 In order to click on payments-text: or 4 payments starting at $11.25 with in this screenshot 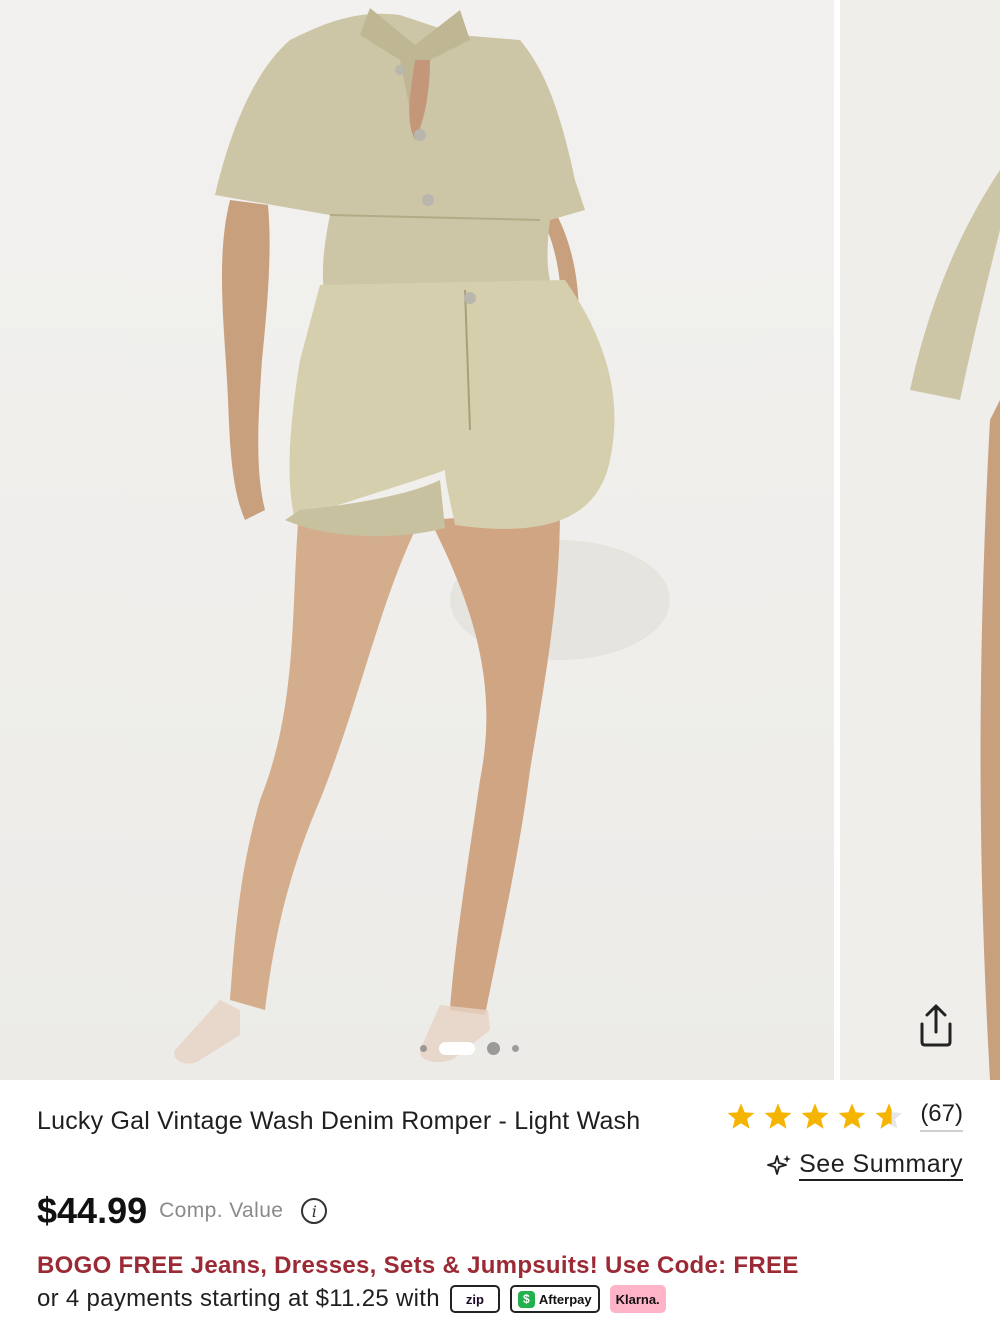, I will do `click(238, 1298)`.